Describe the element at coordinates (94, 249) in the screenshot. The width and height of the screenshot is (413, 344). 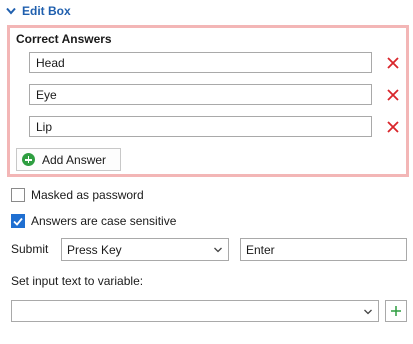
I see `submit-mode-value: Press Key` at that location.